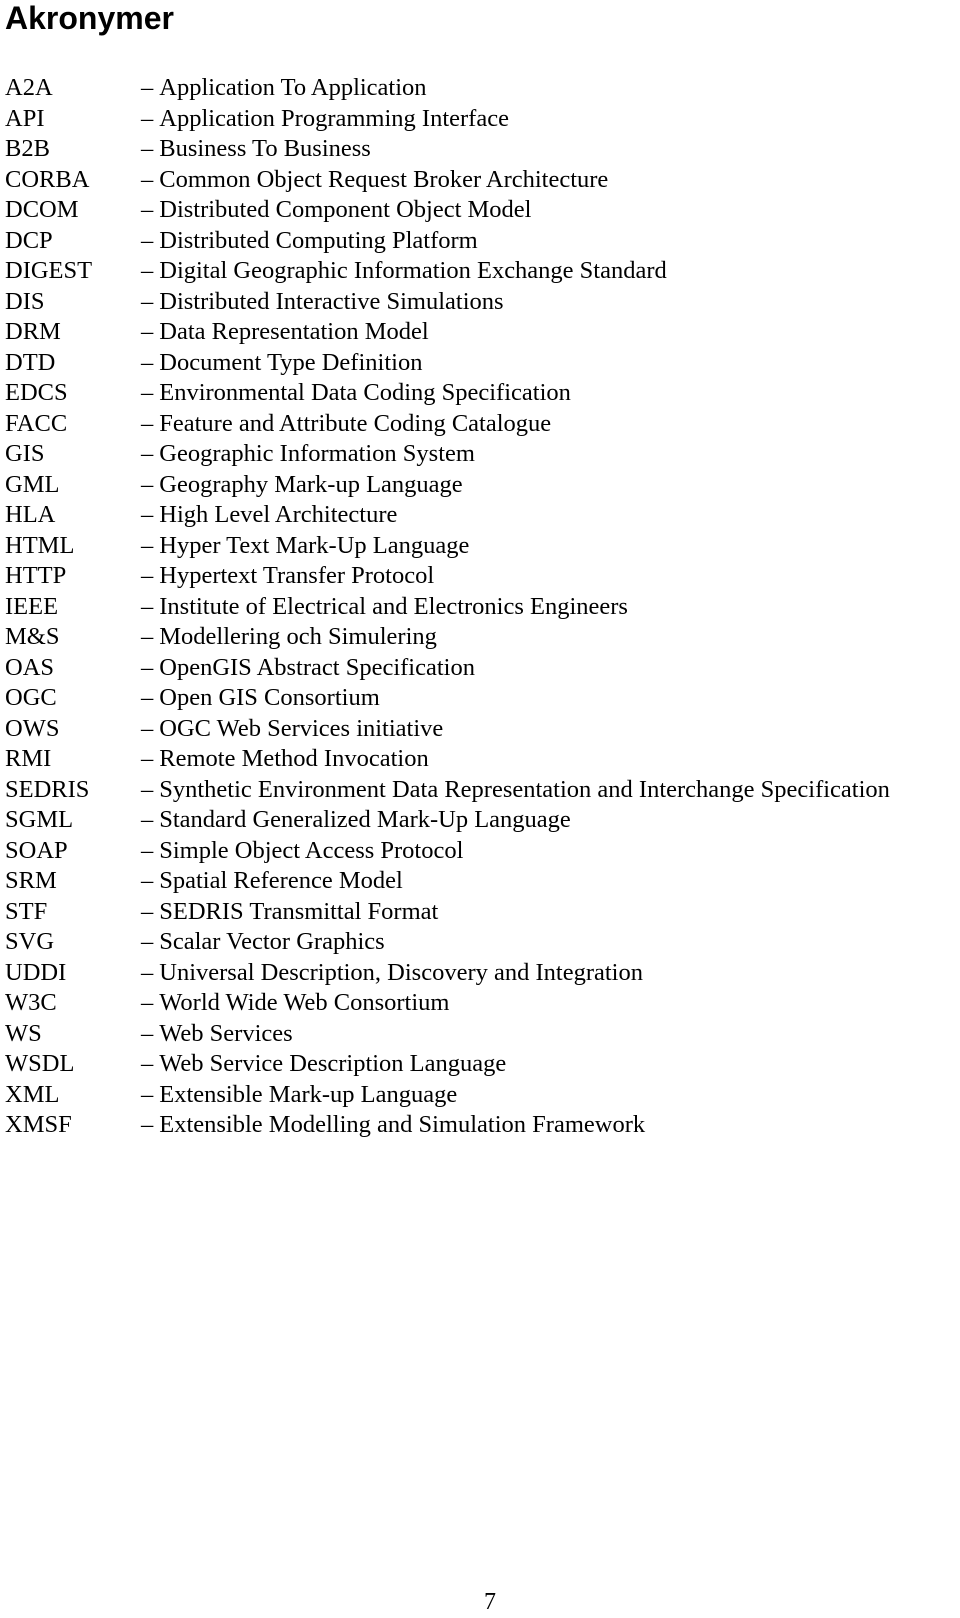 This screenshot has height=1618, width=960. Describe the element at coordinates (30, 514) in the screenshot. I see `acronym-abbreviation: HLA` at that location.